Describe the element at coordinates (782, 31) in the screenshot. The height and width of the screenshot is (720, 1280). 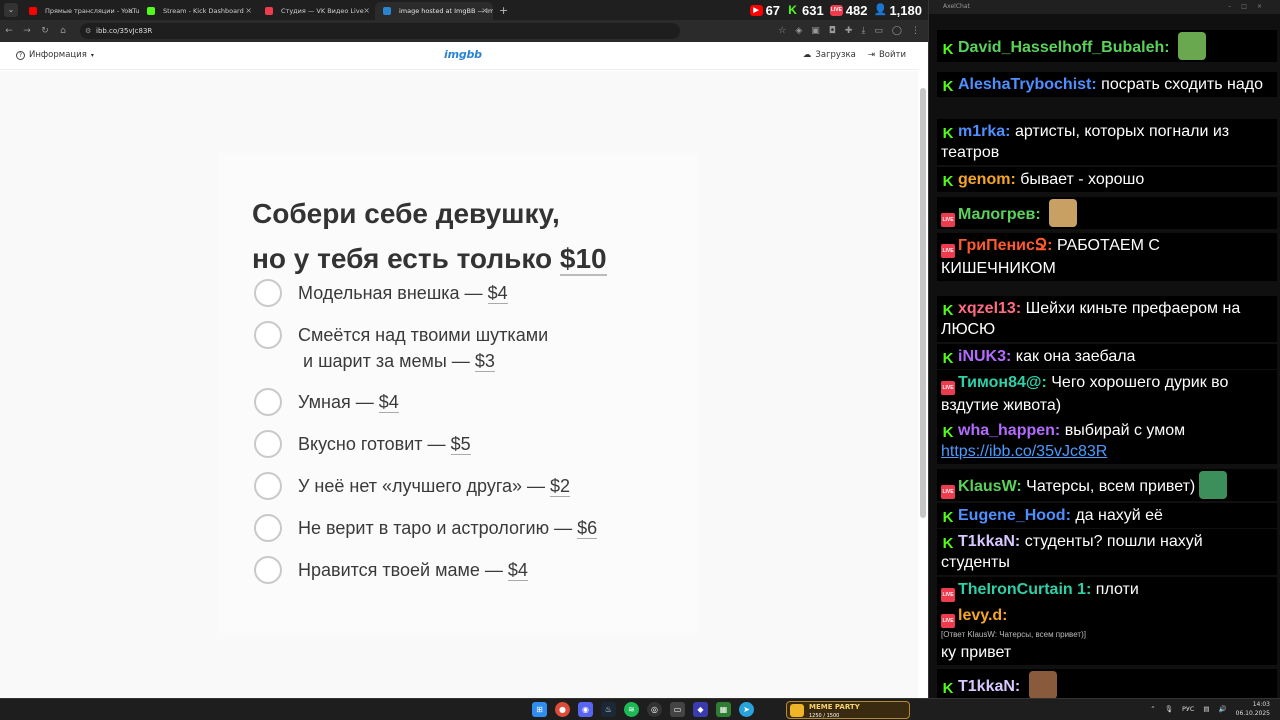
I see `bookmark-star-icon: ☆` at that location.